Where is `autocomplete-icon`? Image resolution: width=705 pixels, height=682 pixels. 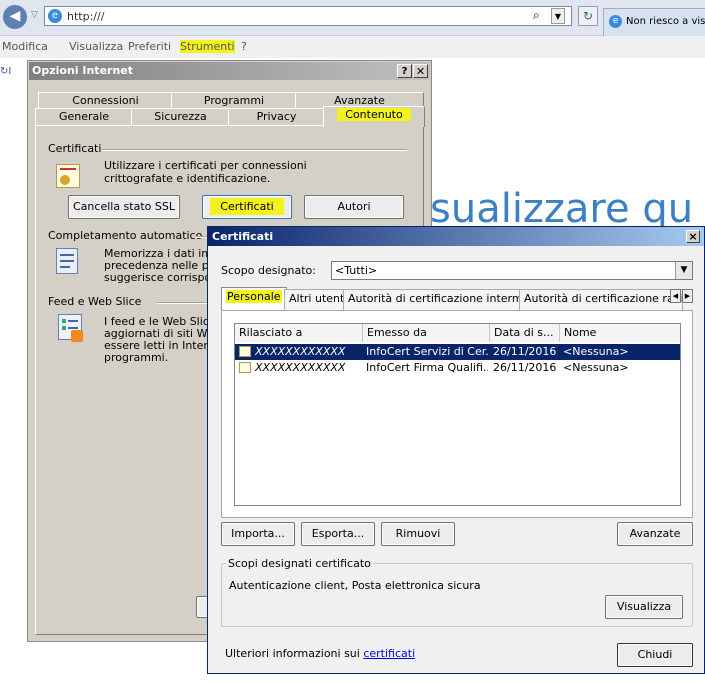 autocomplete-icon is located at coordinates (67, 261).